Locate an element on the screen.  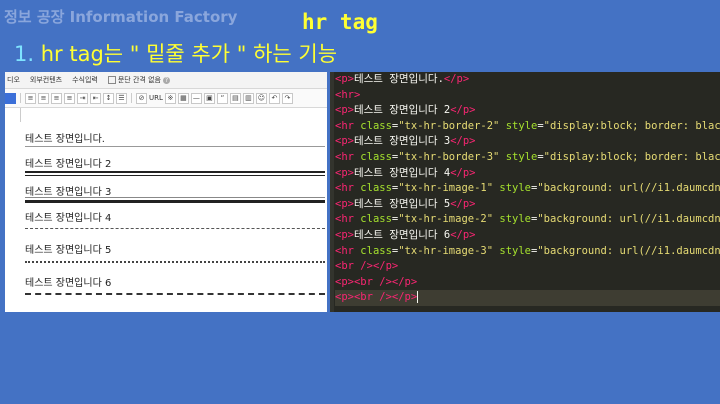
slide-heading: 1. hr tag는 " 밑줄 추가 " 하는 기능 is located at coordinates (175, 53).